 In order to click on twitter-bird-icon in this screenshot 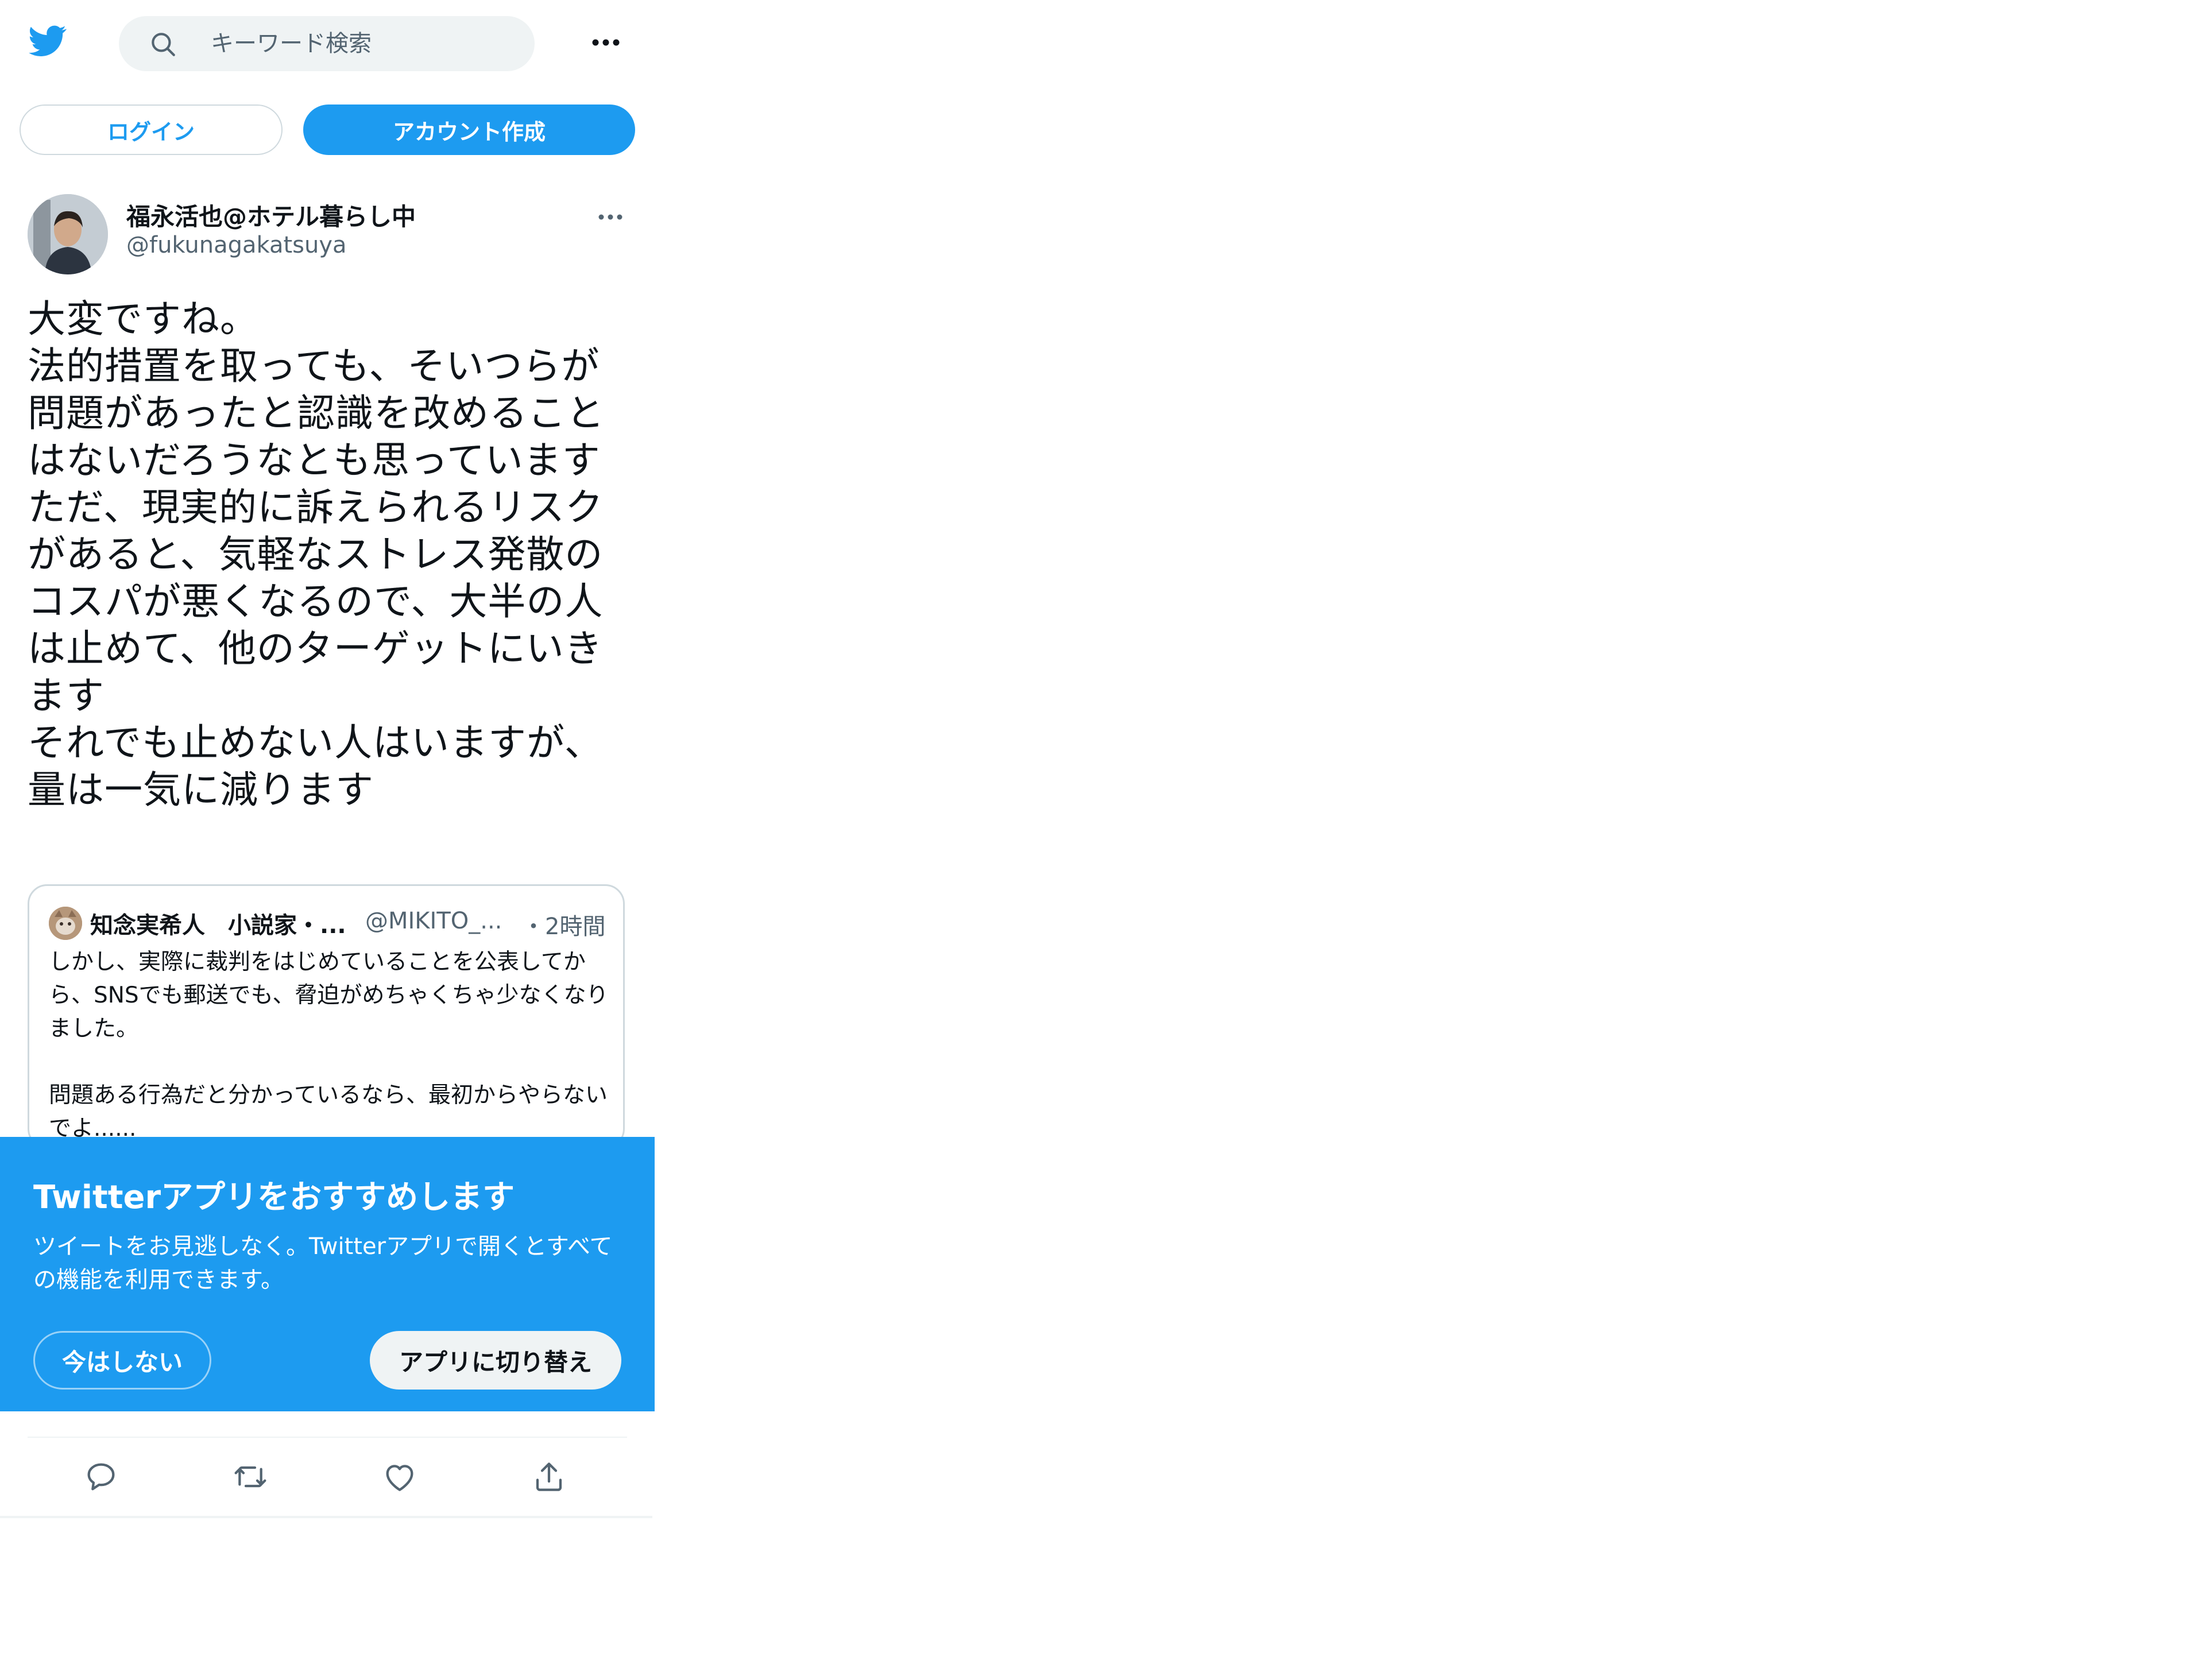, I will do `click(48, 41)`.